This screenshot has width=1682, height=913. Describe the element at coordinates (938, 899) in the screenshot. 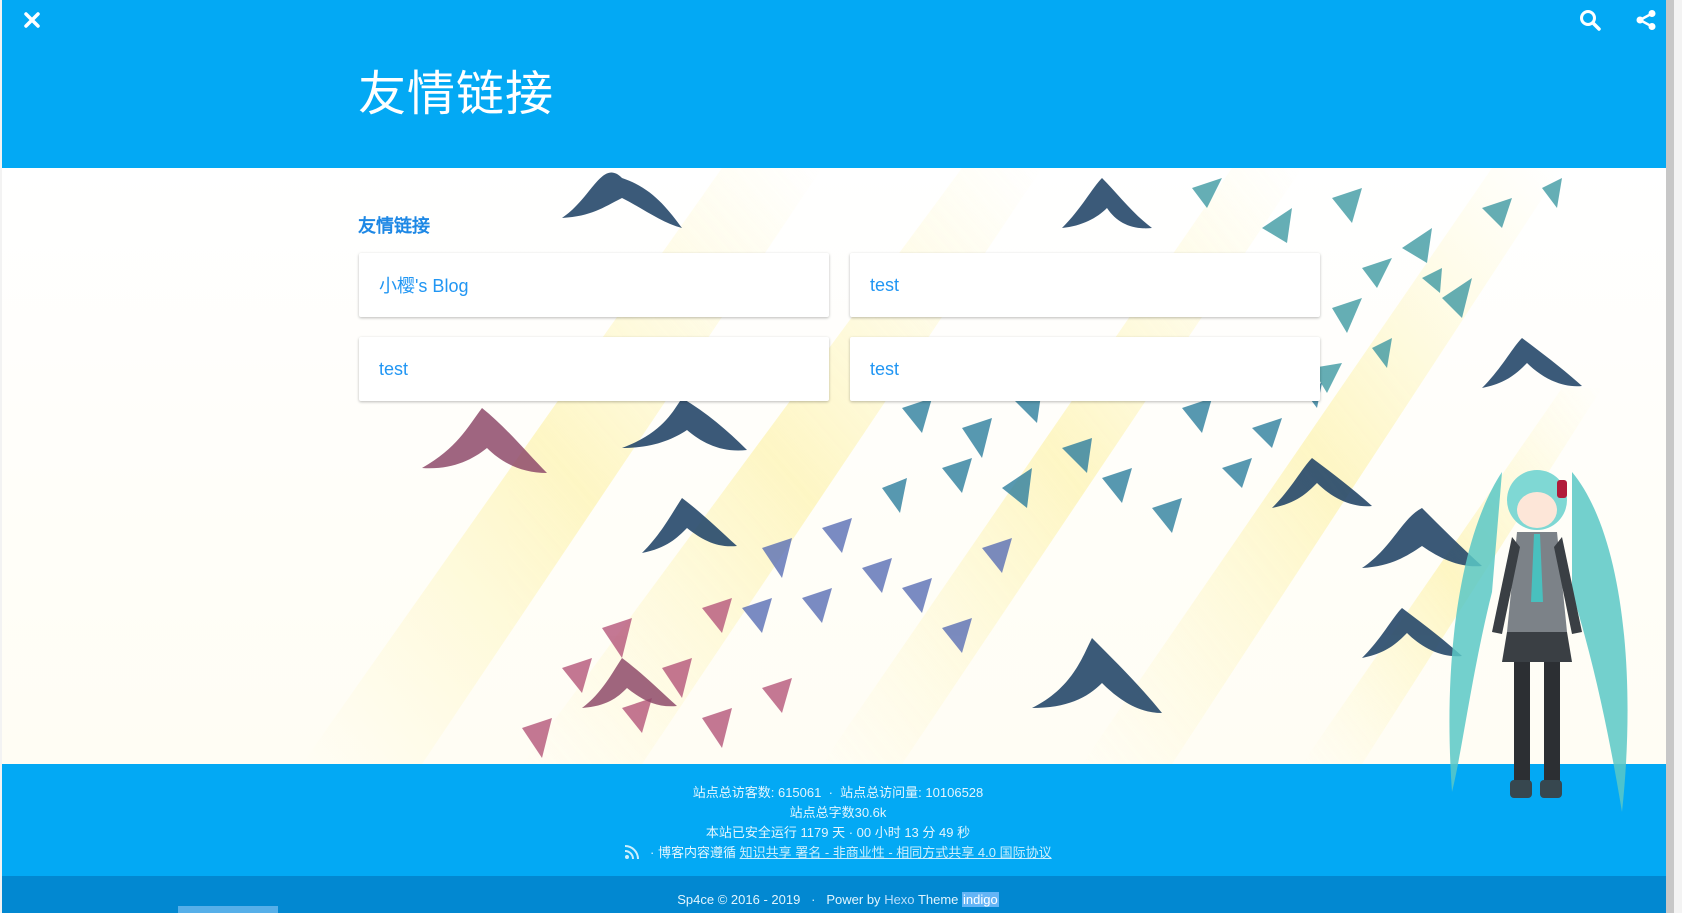

I see `theme-label: Theme` at that location.